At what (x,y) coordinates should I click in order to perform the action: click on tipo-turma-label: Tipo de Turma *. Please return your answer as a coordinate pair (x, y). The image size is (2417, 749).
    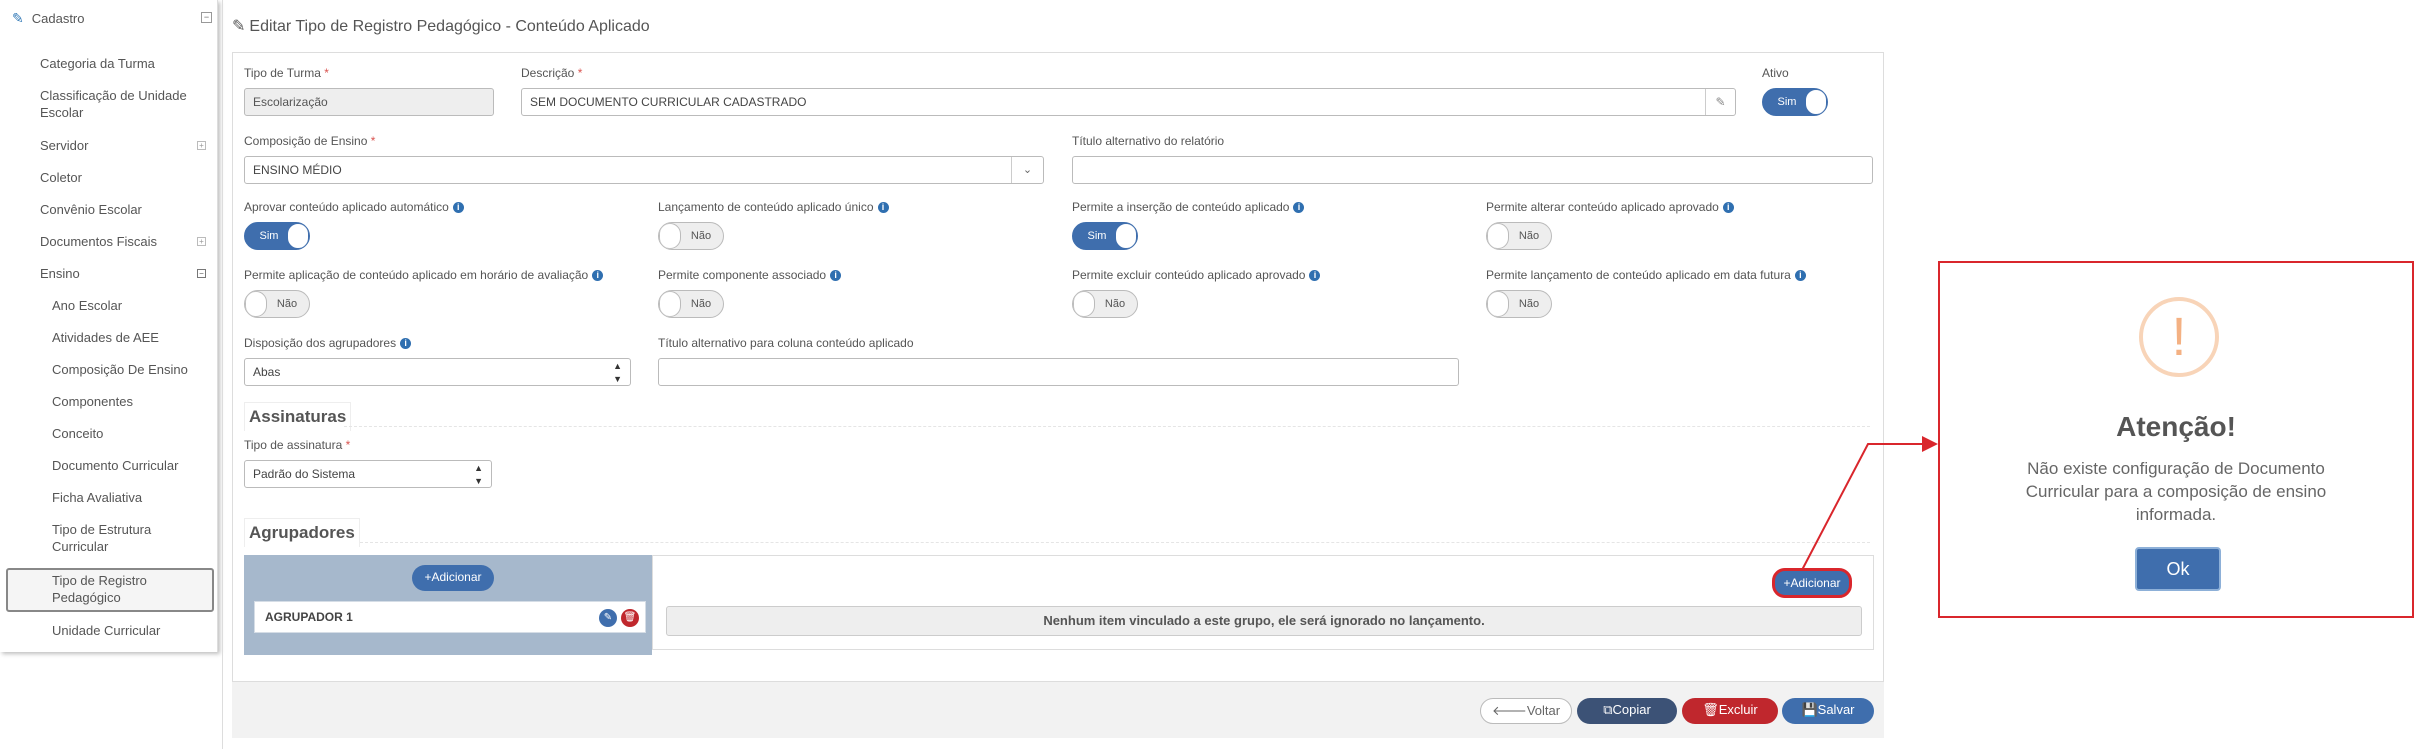
    Looking at the image, I should click on (286, 73).